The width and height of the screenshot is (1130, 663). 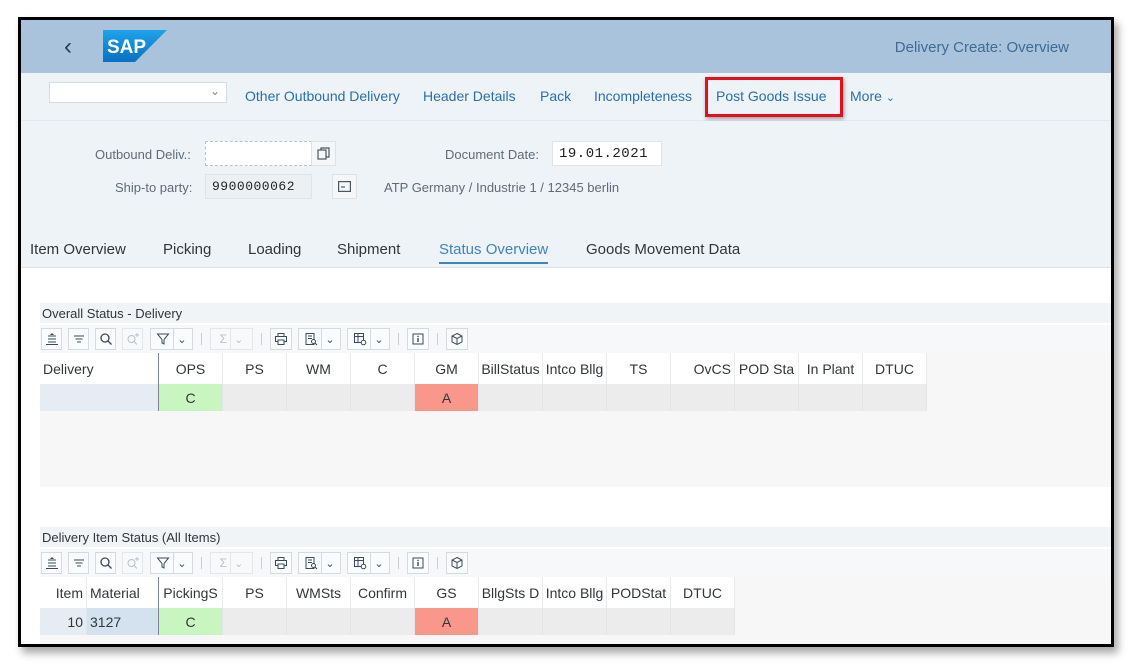 I want to click on cell-material: 3127, so click(x=123, y=621).